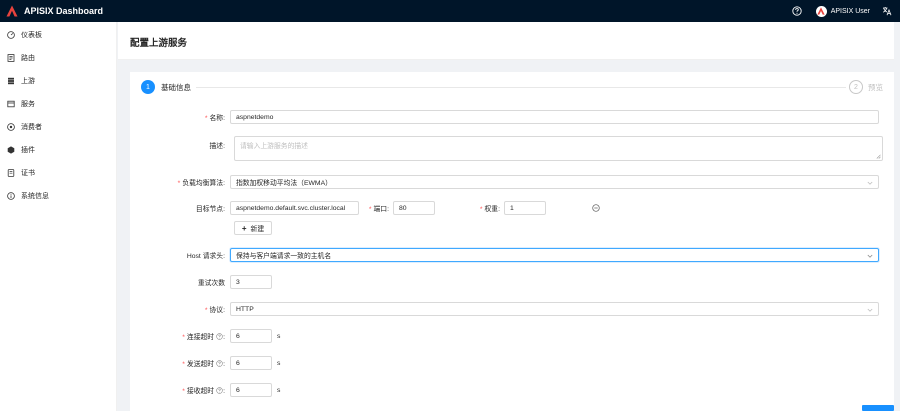 Image resolution: width=900 pixels, height=411 pixels. Describe the element at coordinates (58, 126) in the screenshot. I see `sidebar-item-consumer: 消费者` at that location.